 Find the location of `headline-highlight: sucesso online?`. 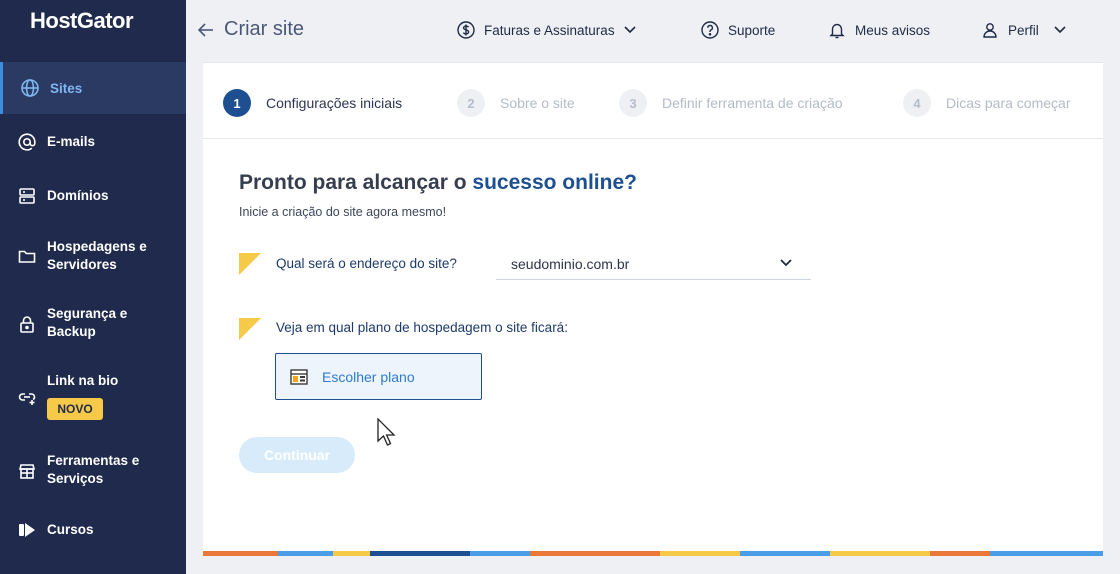

headline-highlight: sucesso online? is located at coordinates (554, 182).